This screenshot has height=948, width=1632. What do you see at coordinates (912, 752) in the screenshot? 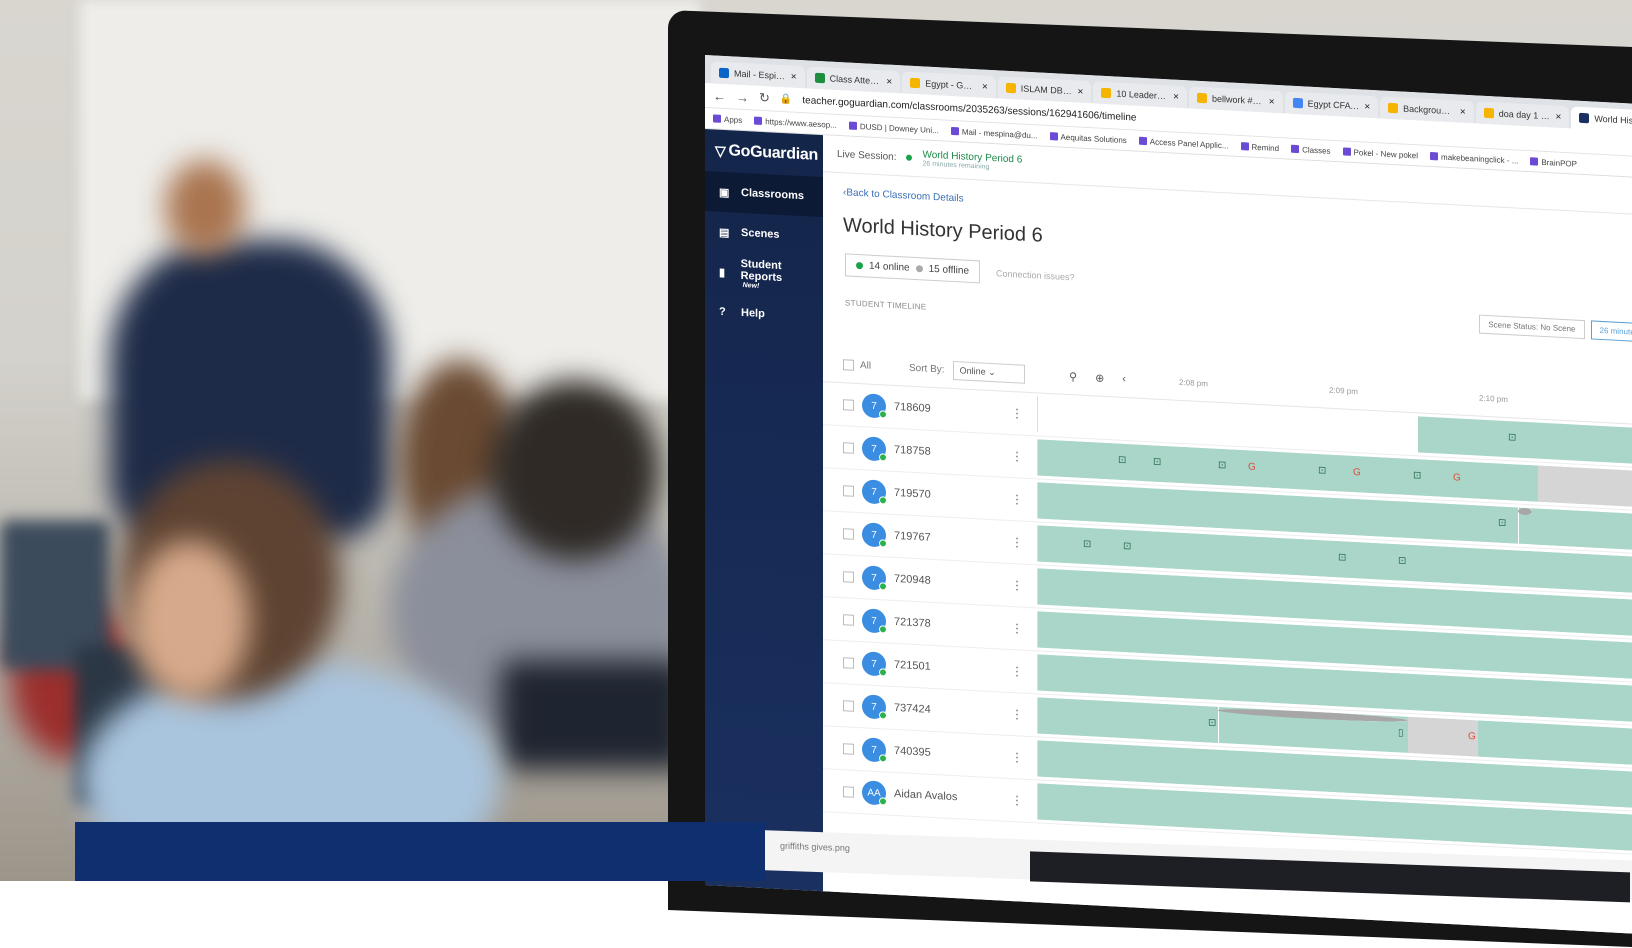
I see `student-id: 740395` at bounding box center [912, 752].